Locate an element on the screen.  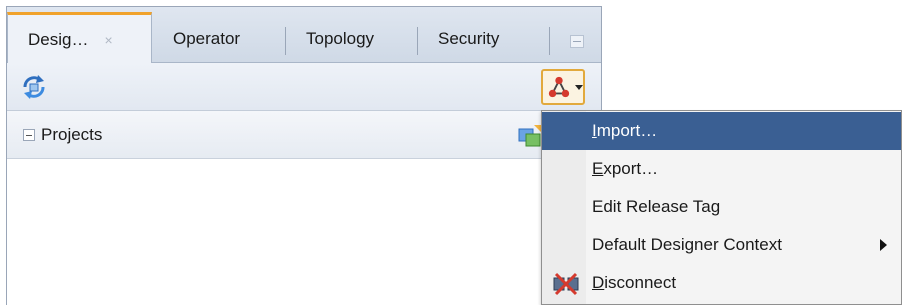
disconnect-icon is located at coordinates (566, 284).